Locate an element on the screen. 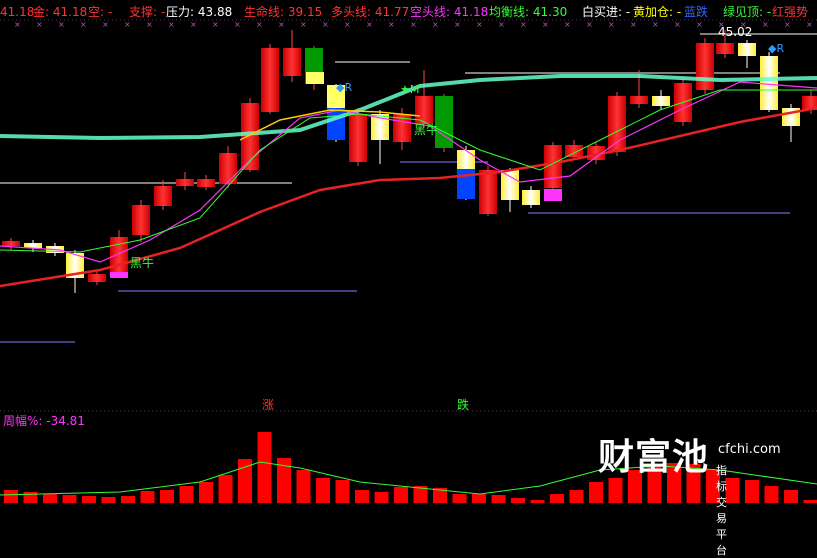 The height and width of the screenshot is (558, 817). header-item-2: 空: - is located at coordinates (100, 12).